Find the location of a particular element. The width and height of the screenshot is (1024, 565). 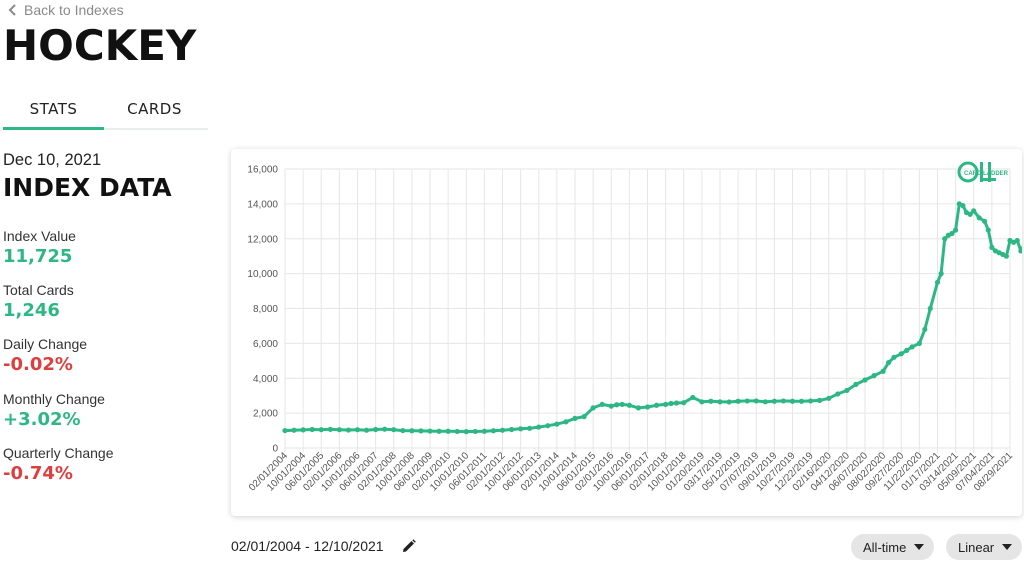

y-tick-label: 6,000 is located at coordinates (265, 344).